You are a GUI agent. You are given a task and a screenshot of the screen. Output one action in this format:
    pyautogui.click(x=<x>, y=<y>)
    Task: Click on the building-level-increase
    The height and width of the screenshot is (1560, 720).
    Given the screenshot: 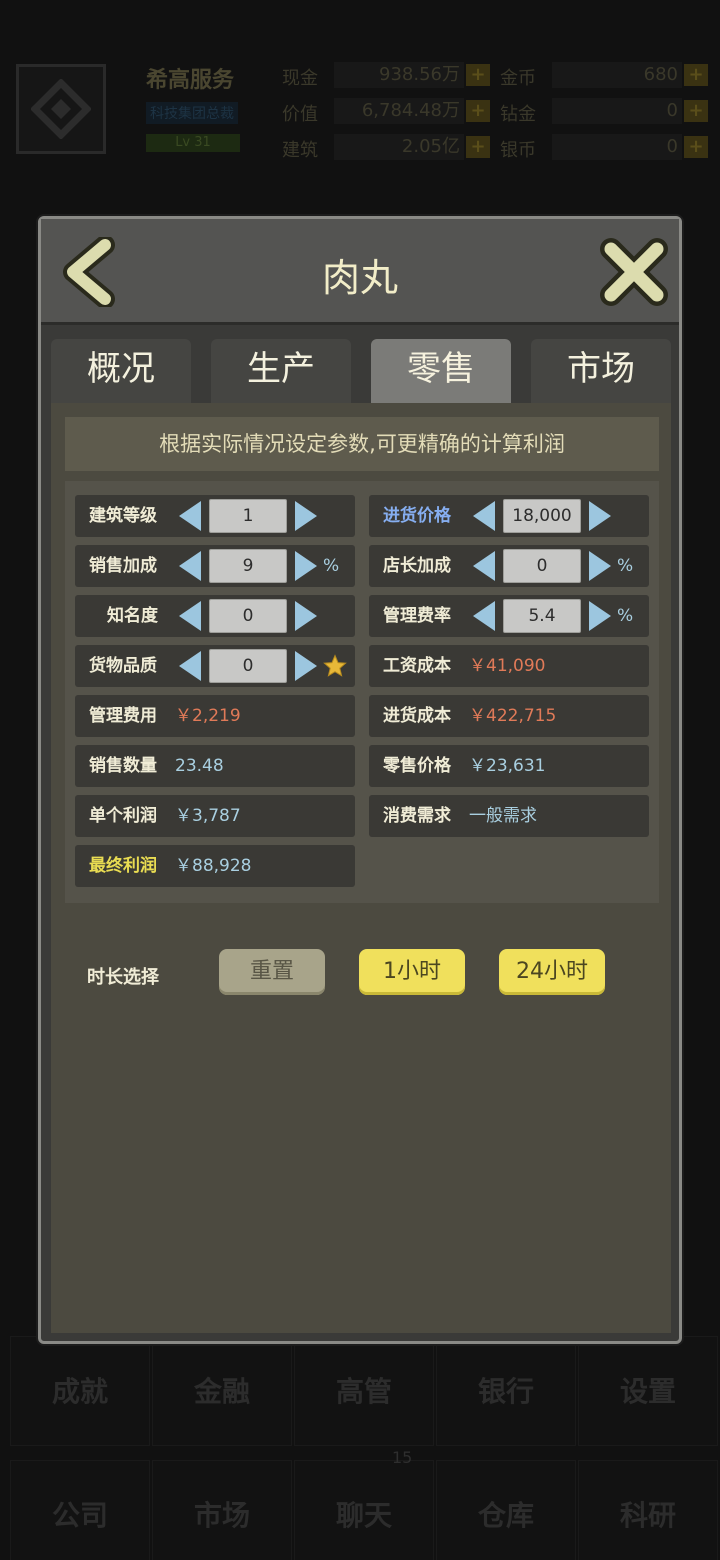 What is the action you would take?
    pyautogui.click(x=306, y=516)
    